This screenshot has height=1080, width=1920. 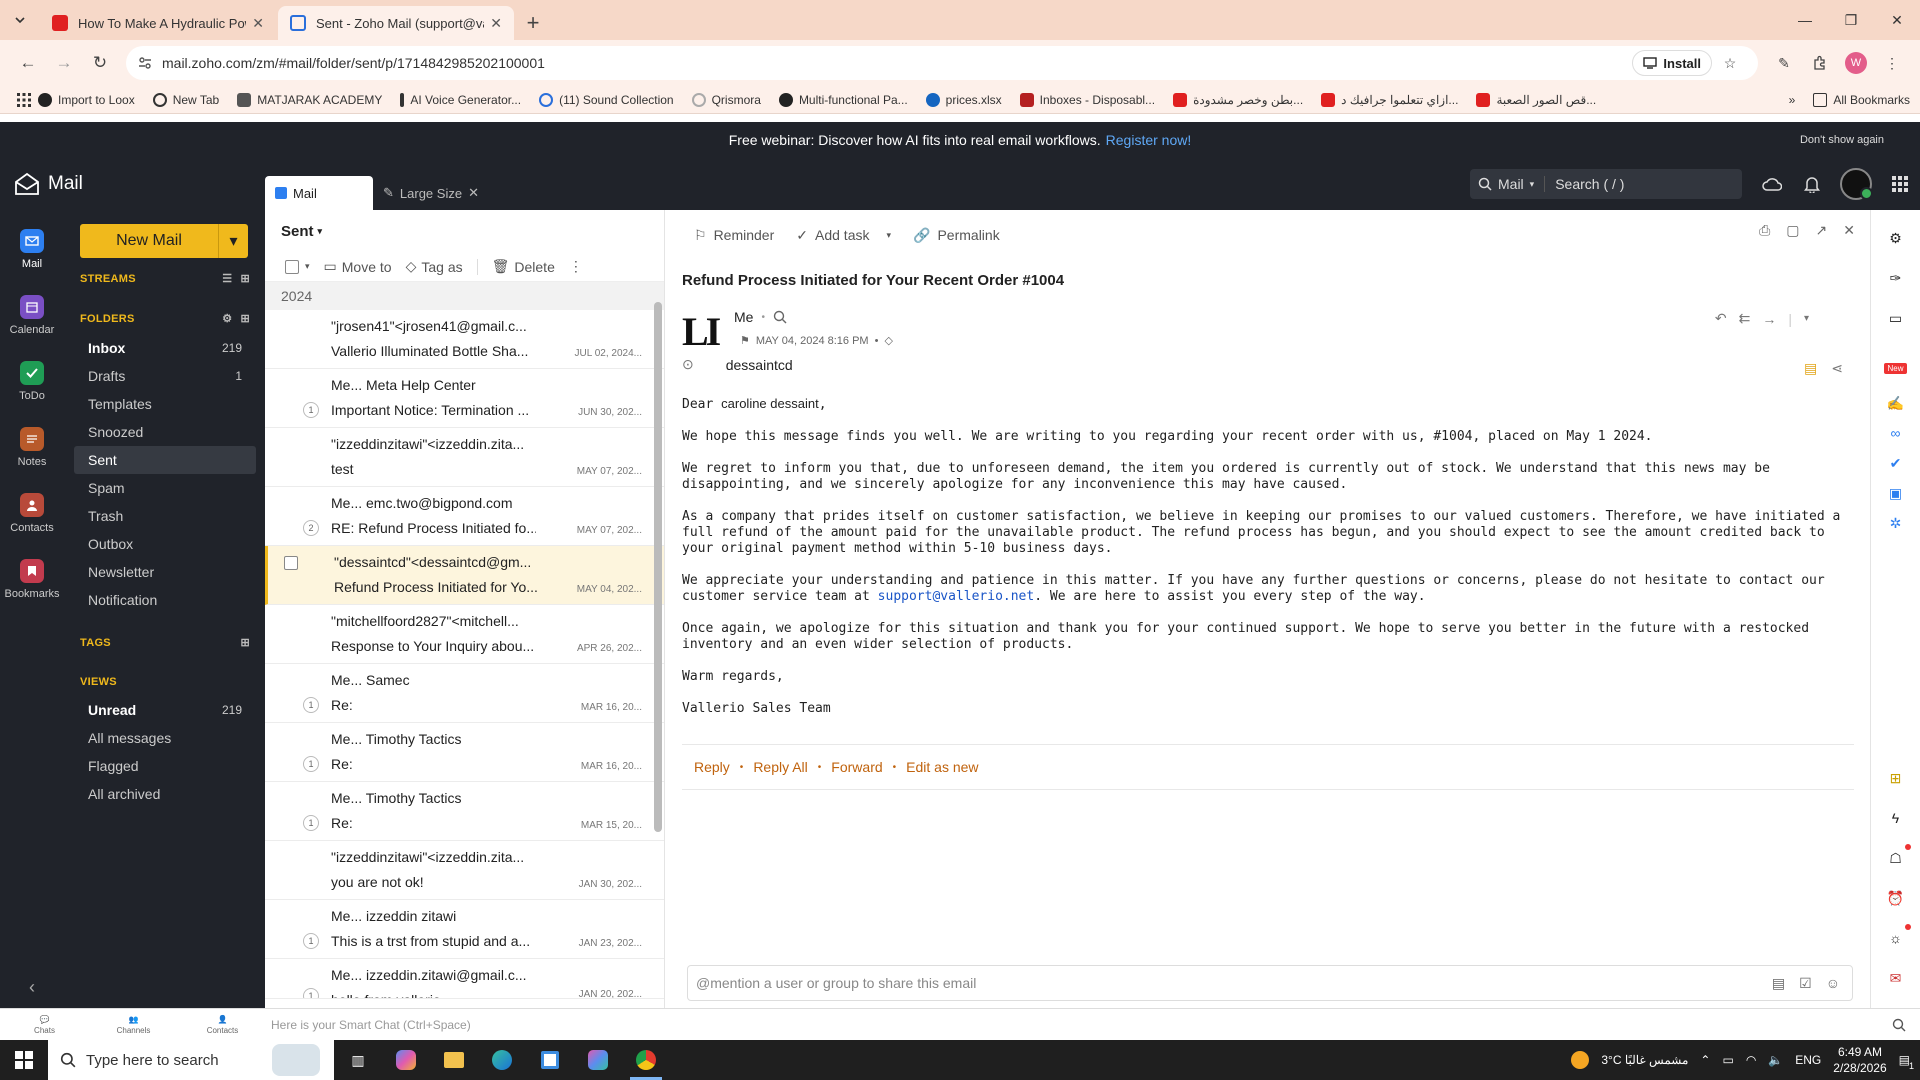 I want to click on more-options-icon: ▾, so click(x=1806, y=318).